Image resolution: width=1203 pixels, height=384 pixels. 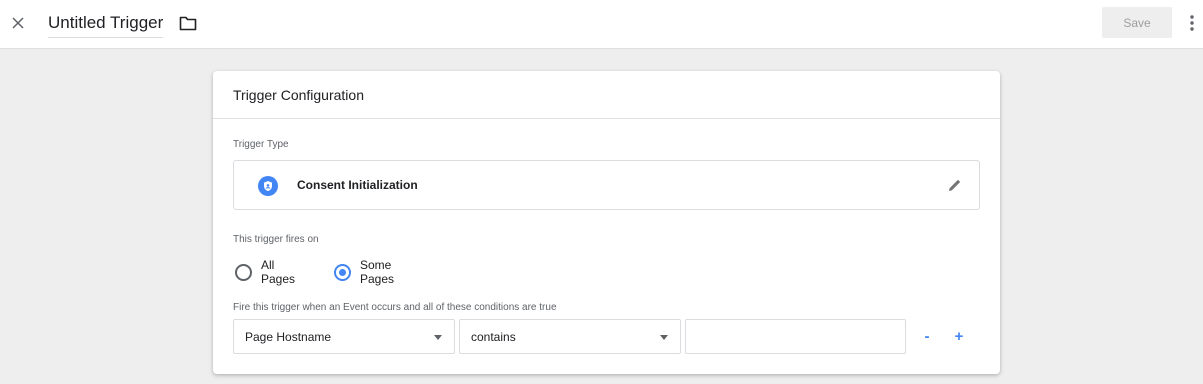 I want to click on card-title: Trigger Configuration, so click(x=298, y=95).